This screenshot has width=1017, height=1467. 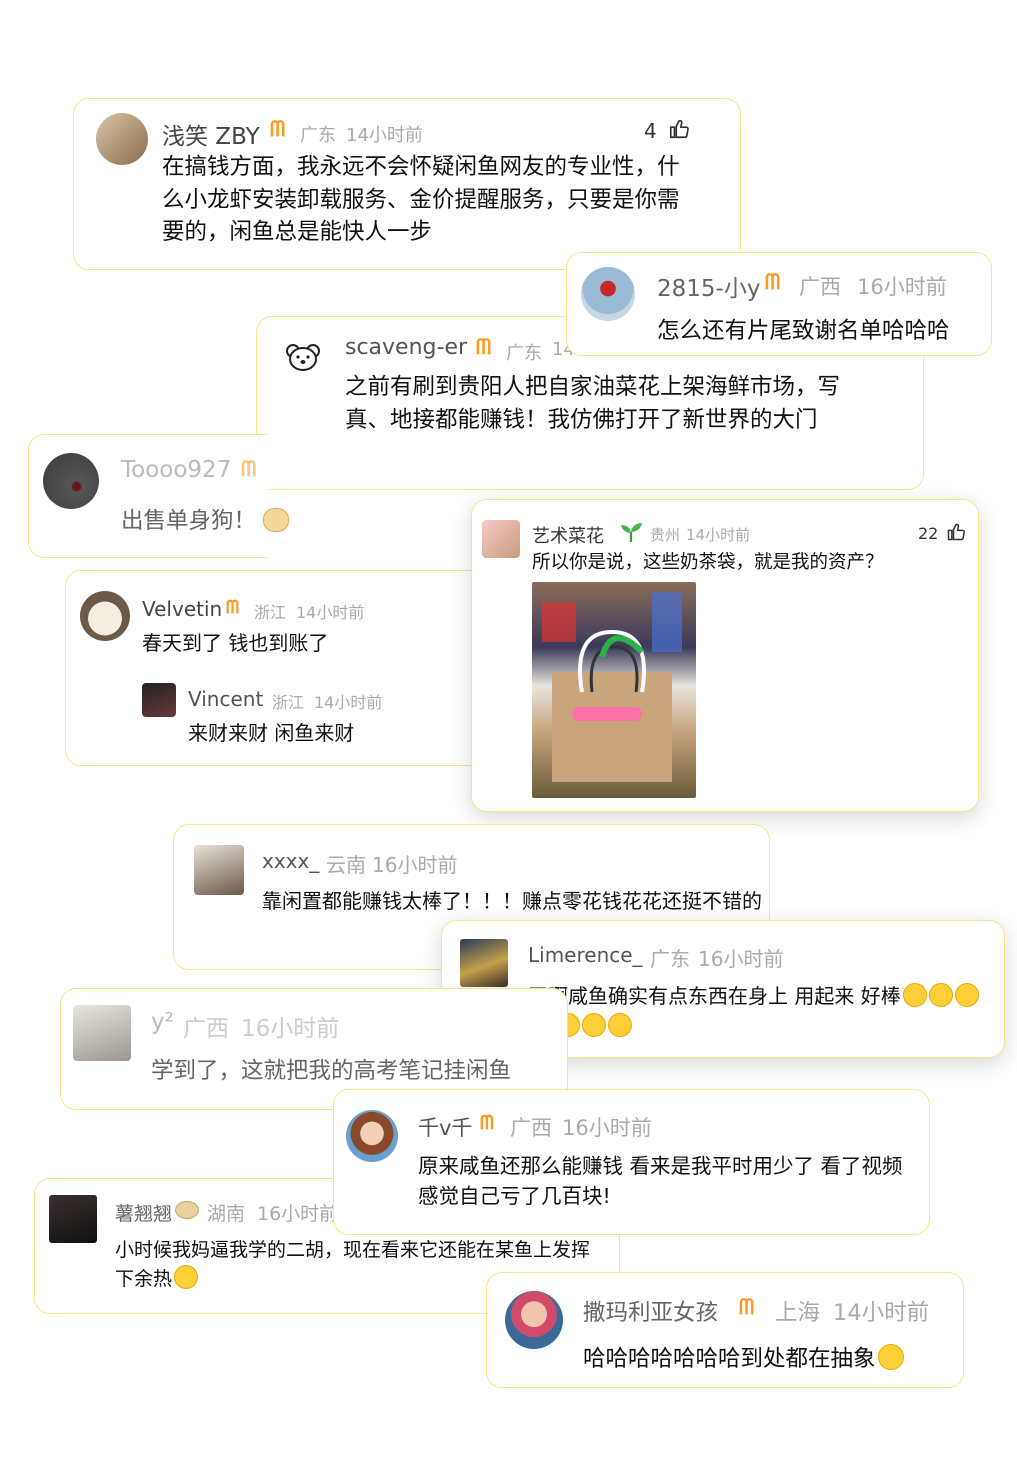 What do you see at coordinates (445, 1127) in the screenshot?
I see `commenter-name: 千v千` at bounding box center [445, 1127].